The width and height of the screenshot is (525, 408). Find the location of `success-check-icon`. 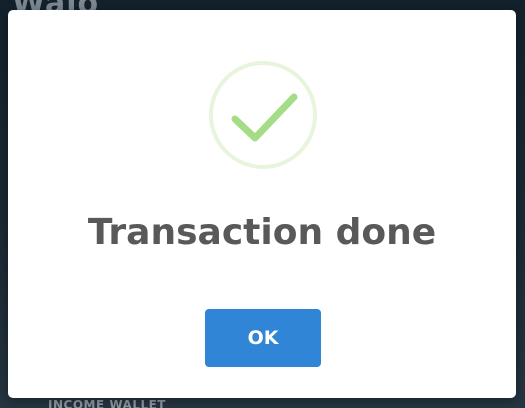

success-check-icon is located at coordinates (263, 115).